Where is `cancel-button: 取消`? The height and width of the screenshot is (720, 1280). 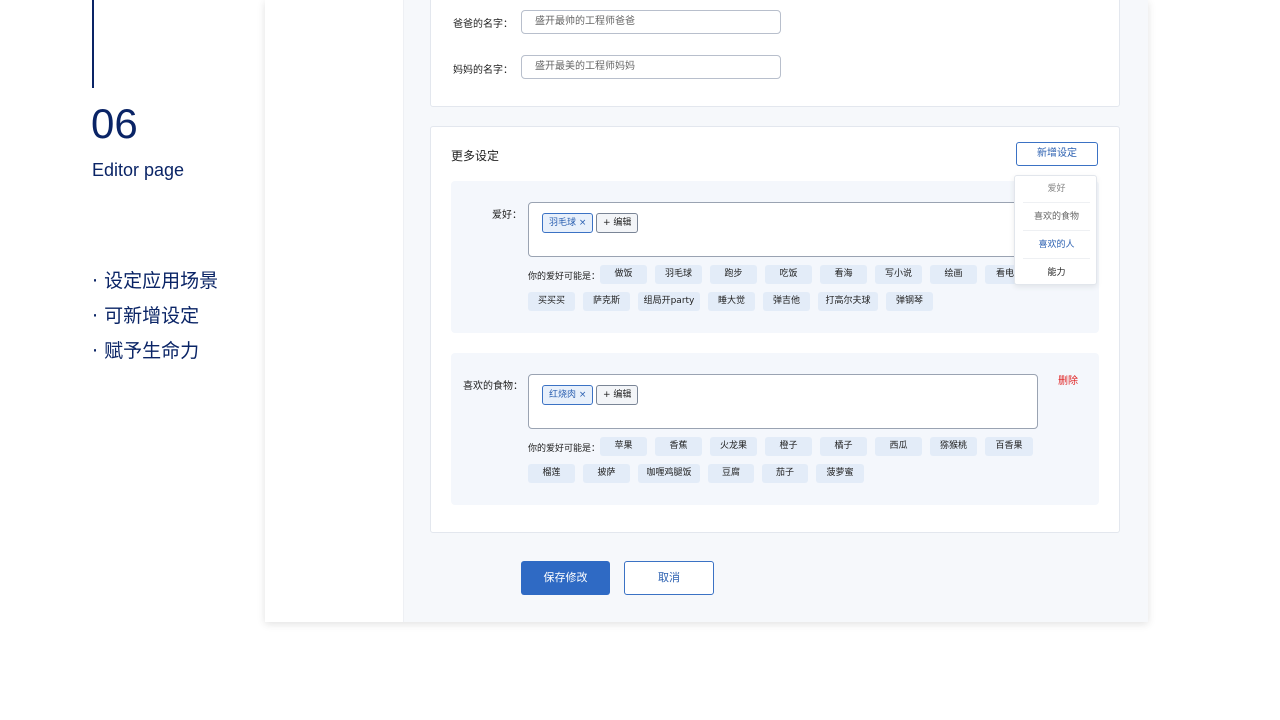
cancel-button: 取消 is located at coordinates (669, 578).